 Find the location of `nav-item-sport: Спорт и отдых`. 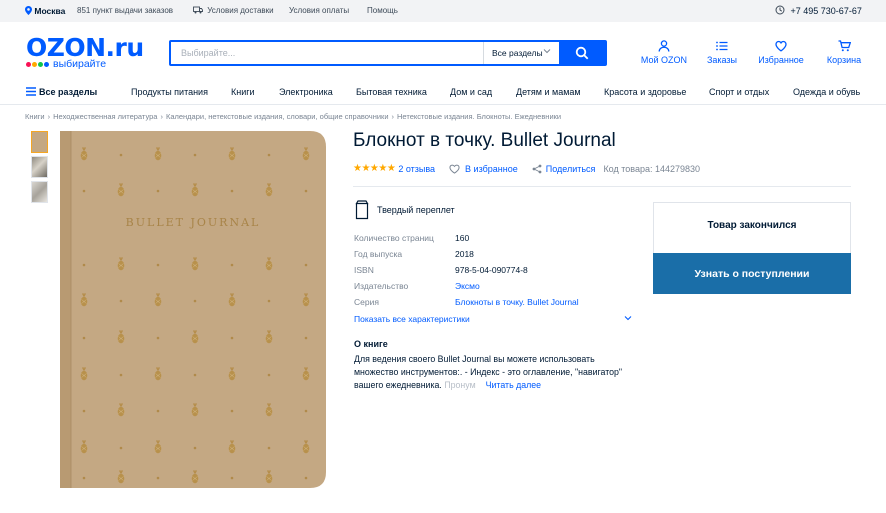

nav-item-sport: Спорт и отдых is located at coordinates (739, 92).